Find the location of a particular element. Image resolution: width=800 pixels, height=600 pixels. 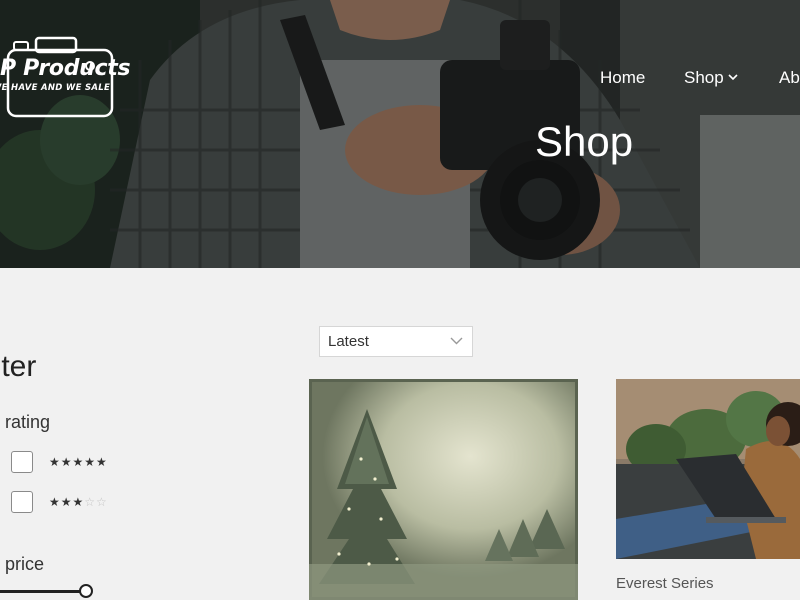

price-slider-track is located at coordinates (43, 591).